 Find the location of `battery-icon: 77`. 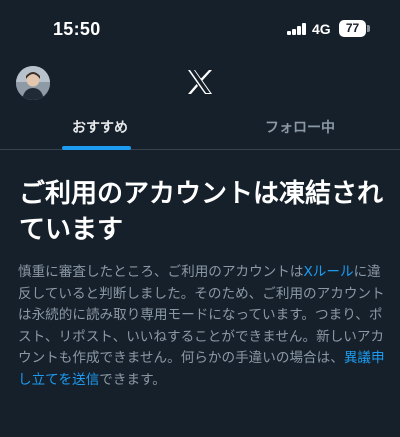

battery-icon: 77 is located at coordinates (352, 28).